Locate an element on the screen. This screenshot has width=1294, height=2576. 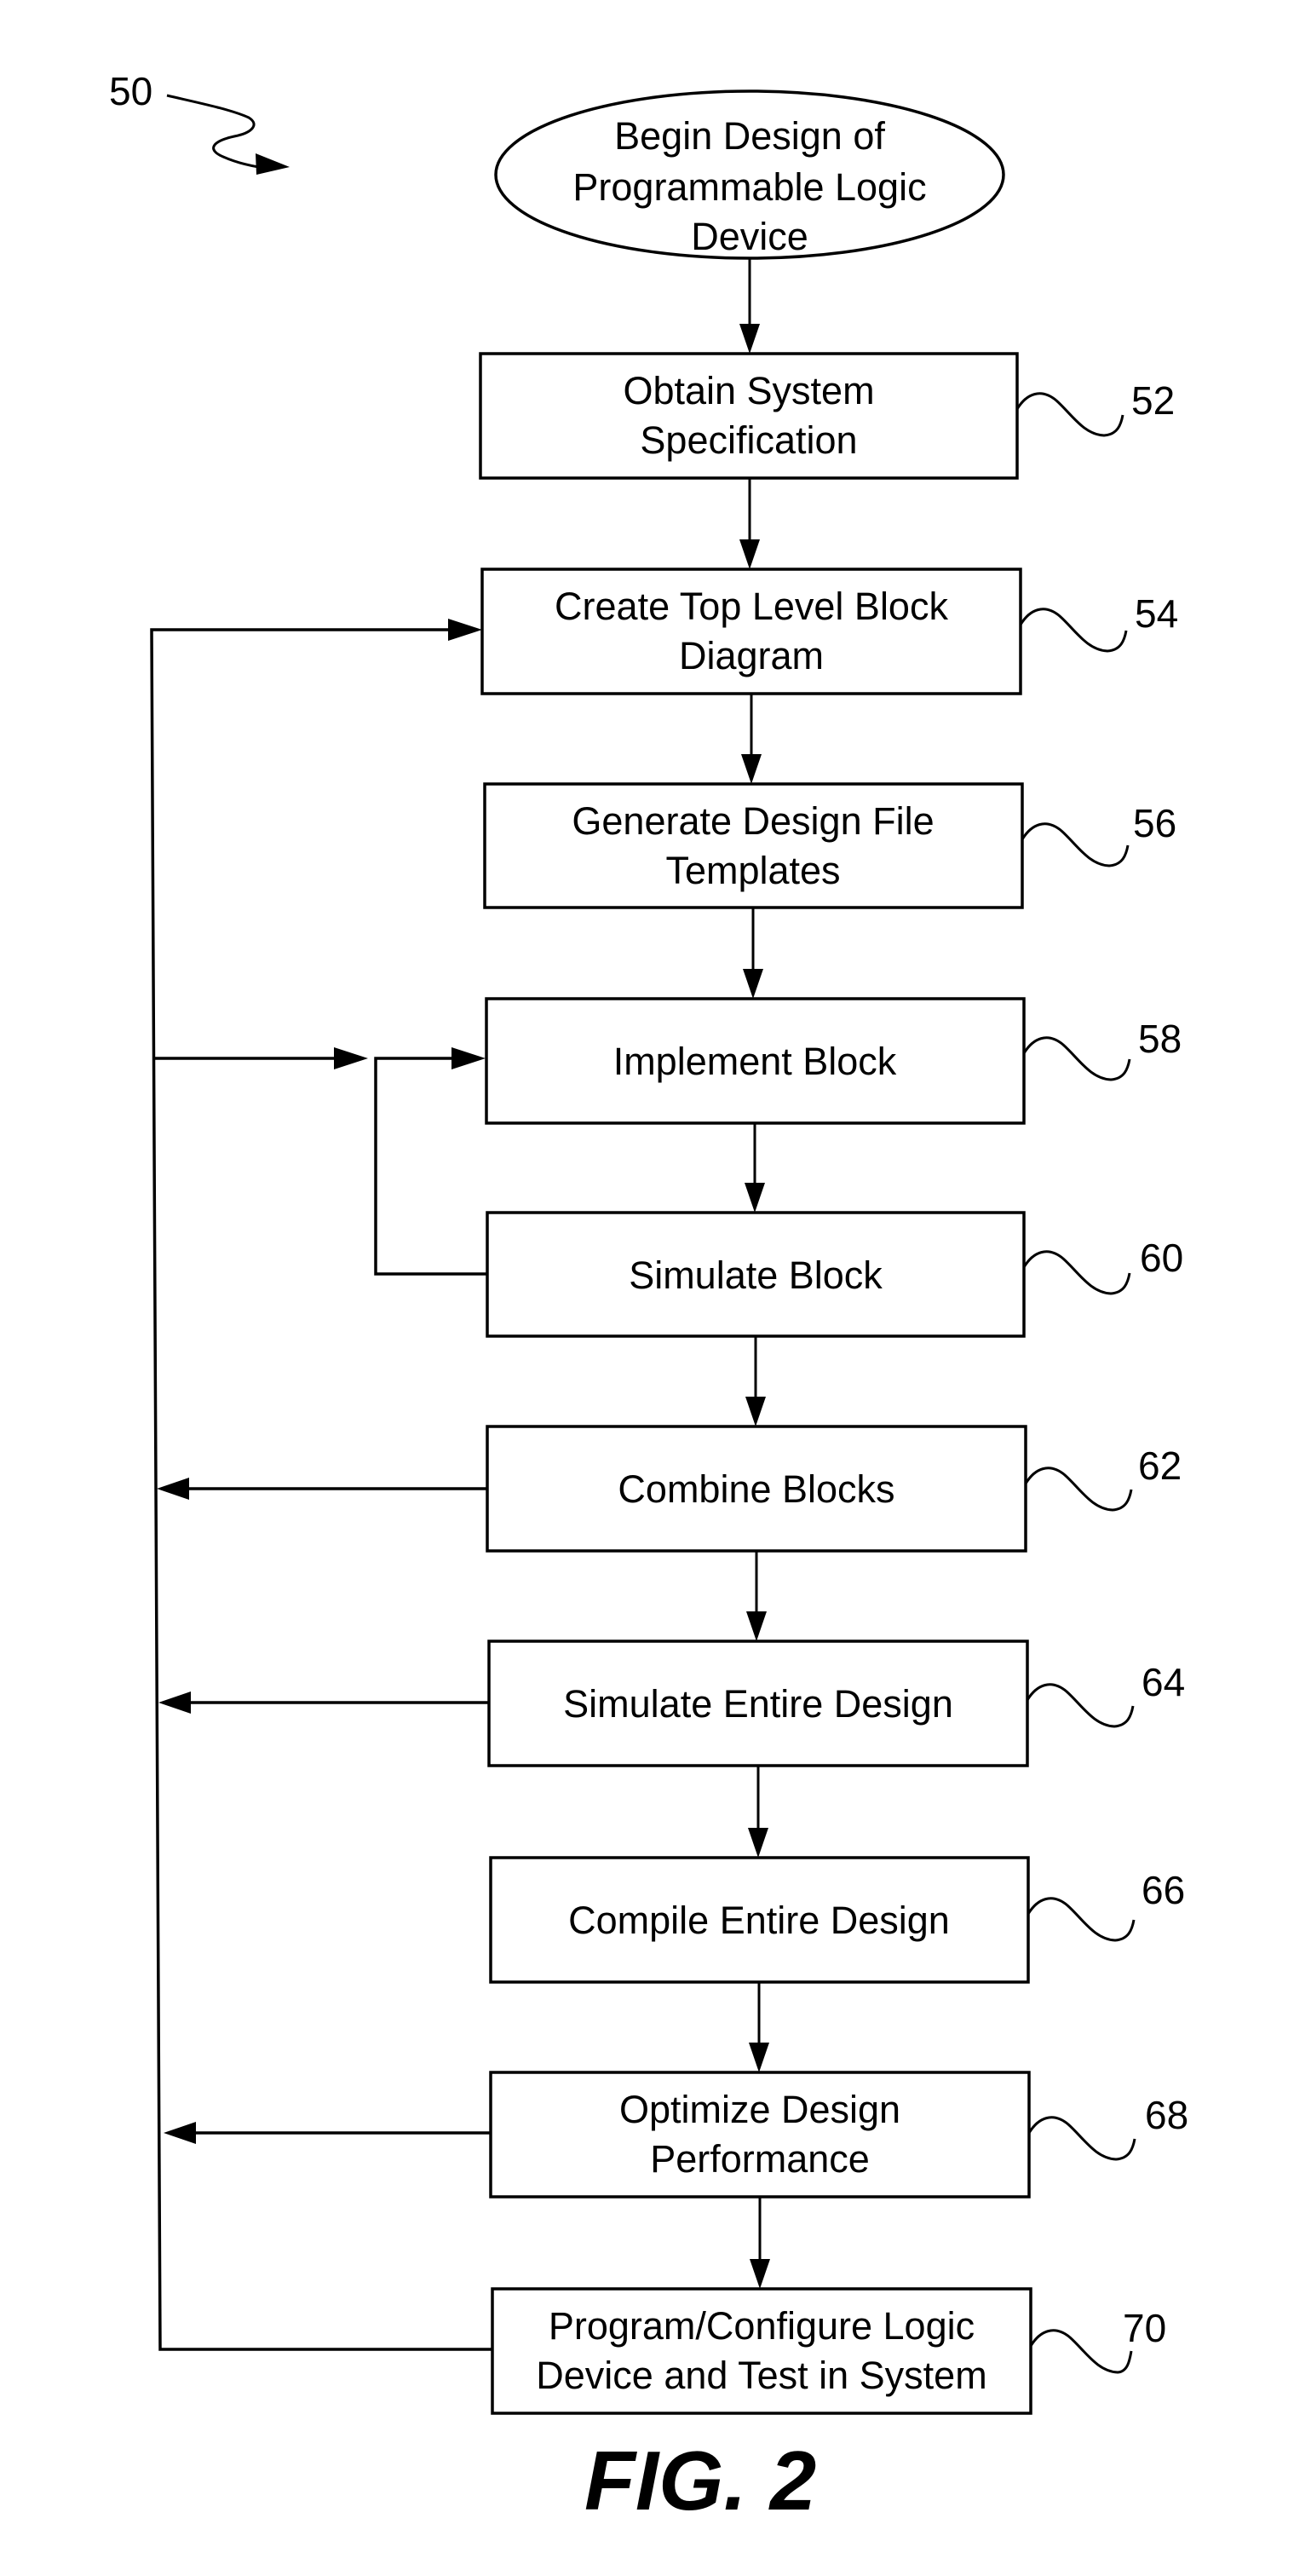
ref-label-58: 58 is located at coordinates (1160, 1039).